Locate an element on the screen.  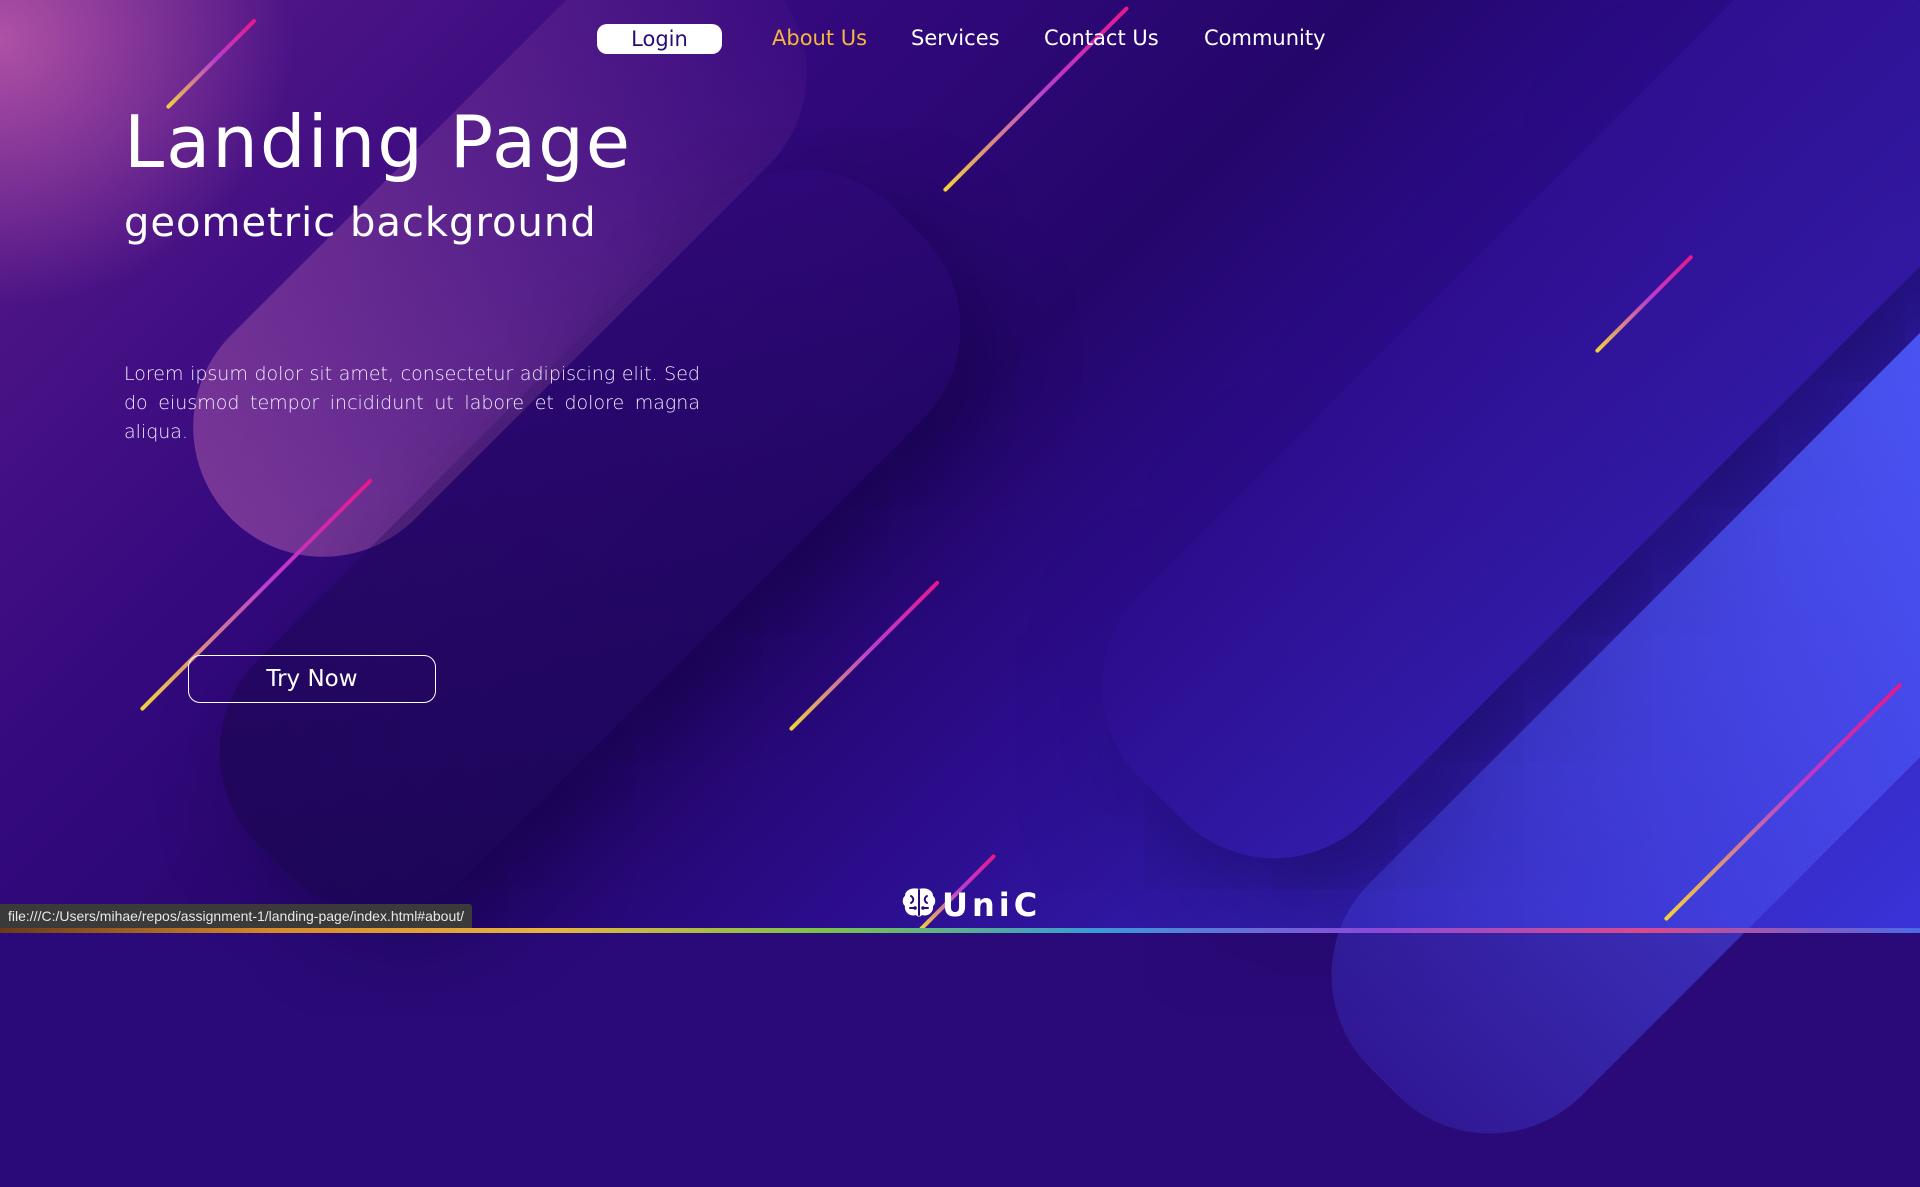
nav-link-contact-us: Contact Us is located at coordinates (1101, 38).